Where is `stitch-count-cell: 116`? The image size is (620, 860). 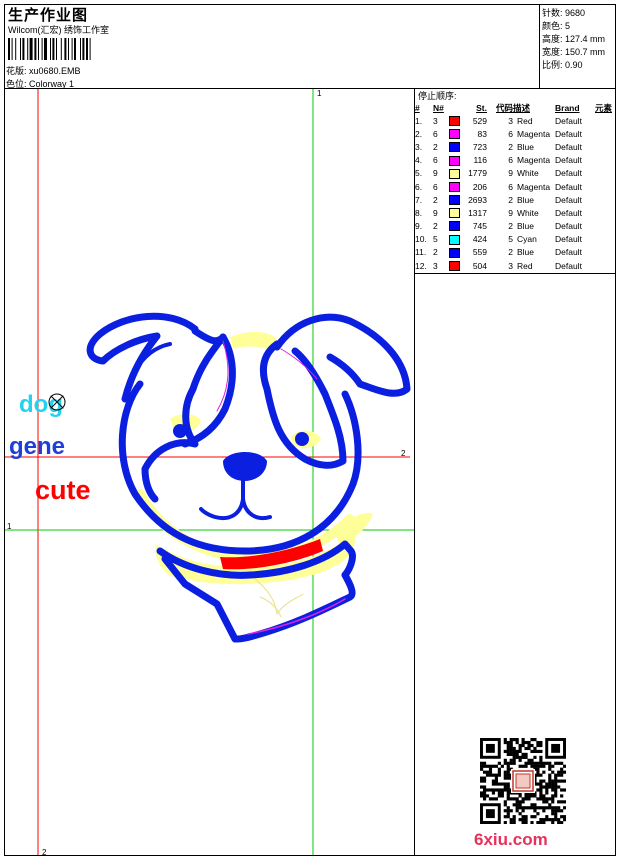
stitch-count-cell: 116 is located at coordinates (480, 160).